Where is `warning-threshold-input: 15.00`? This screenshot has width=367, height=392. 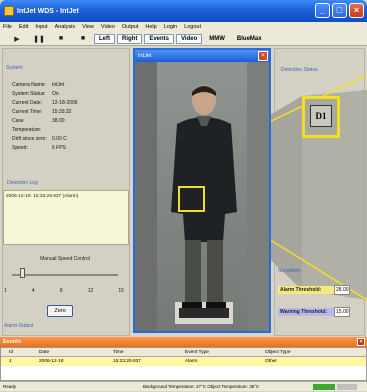 warning-threshold-input: 15.00 is located at coordinates (342, 312).